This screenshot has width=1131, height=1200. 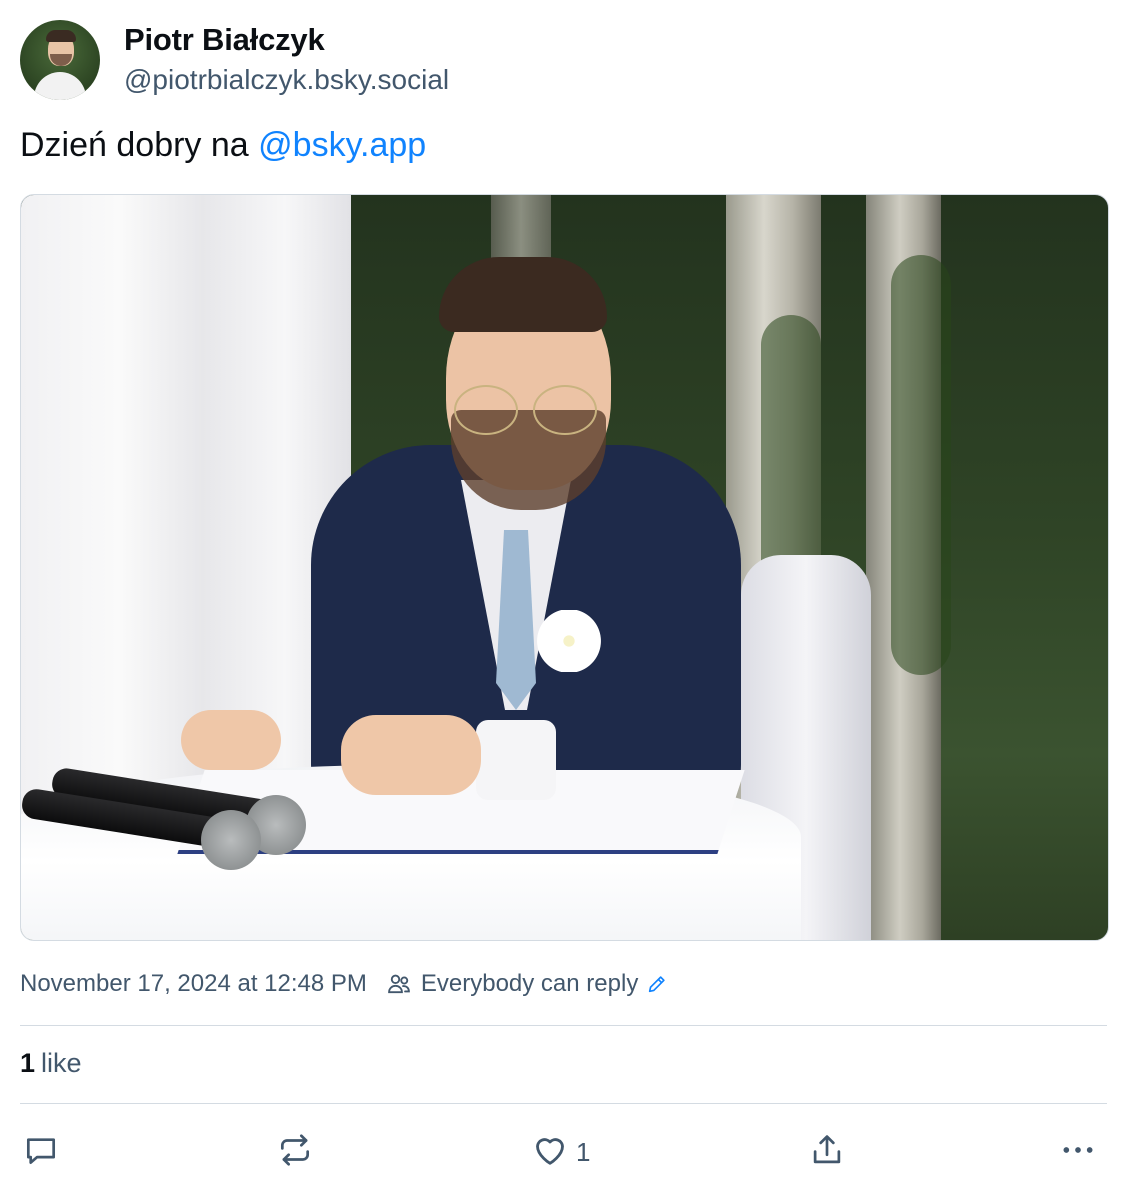 I want to click on heart-icon, so click(x=550, y=1152).